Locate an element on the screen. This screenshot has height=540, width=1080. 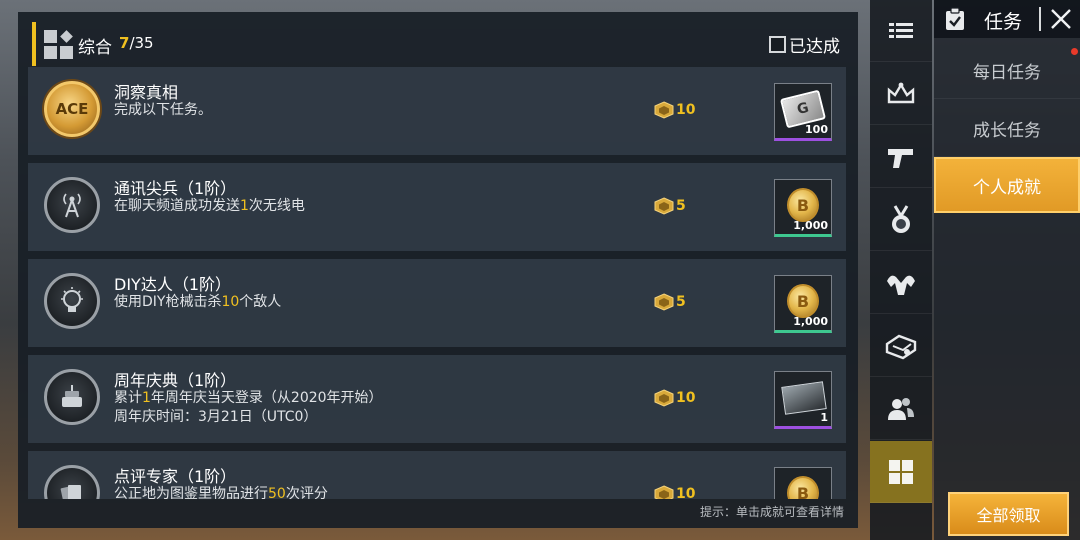
claim-all-button: 全部领取 is located at coordinates (1008, 514).